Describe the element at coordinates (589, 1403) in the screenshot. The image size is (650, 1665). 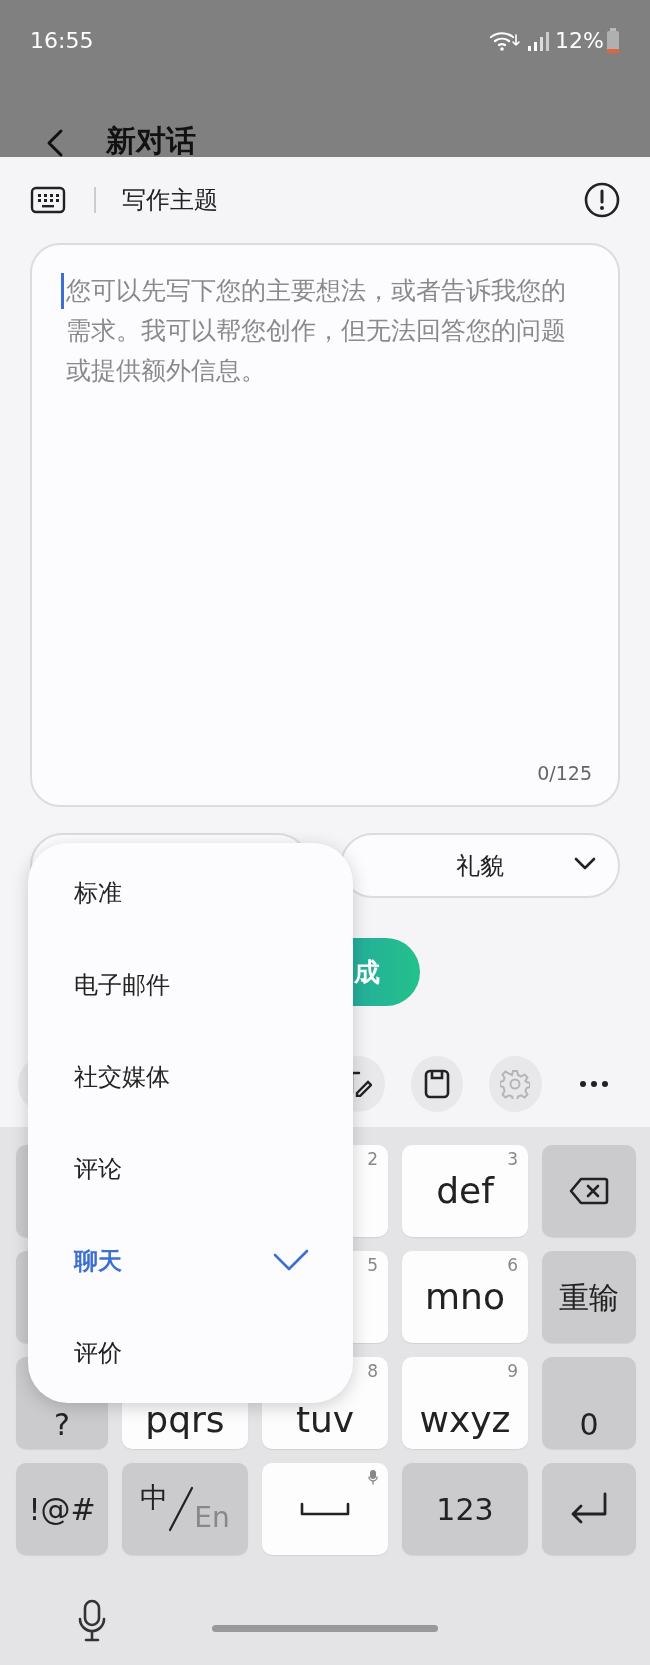
I see `keyboard-key: 0` at that location.